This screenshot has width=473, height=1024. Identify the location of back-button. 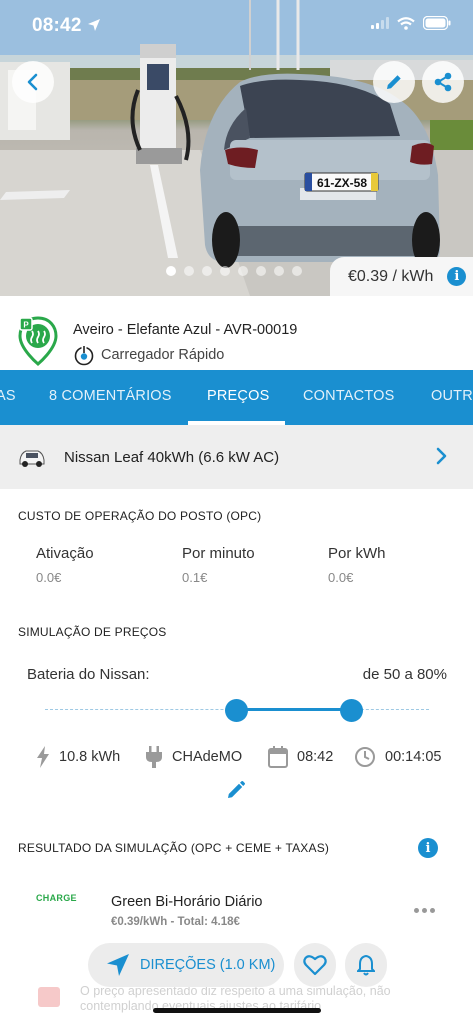
(33, 82).